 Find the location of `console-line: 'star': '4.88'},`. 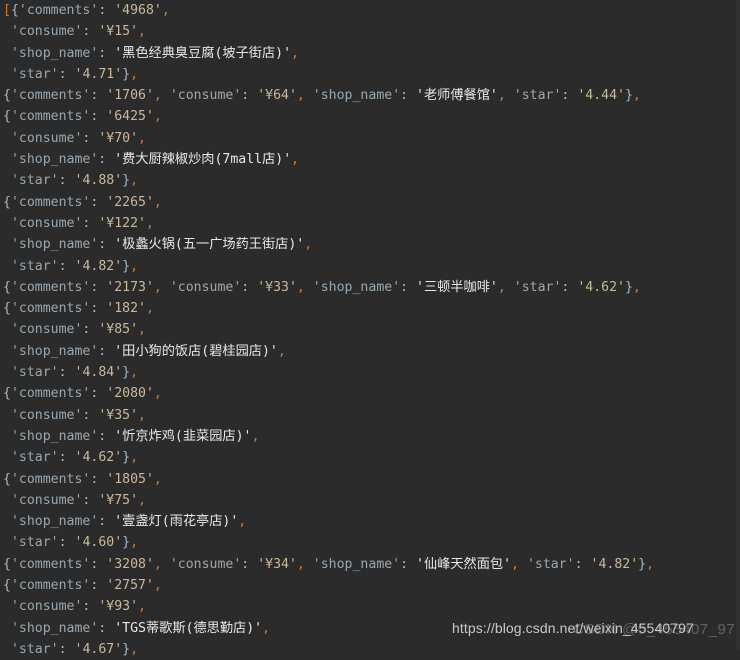

console-line: 'star': '4.88'}, is located at coordinates (74, 181).